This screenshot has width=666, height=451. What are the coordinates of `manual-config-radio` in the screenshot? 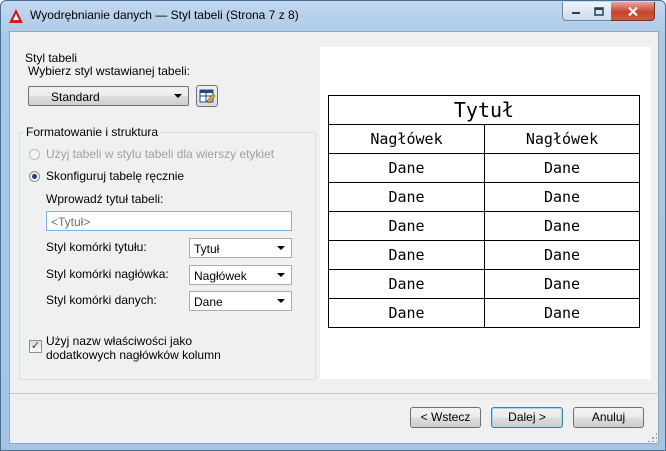 It's located at (34, 176).